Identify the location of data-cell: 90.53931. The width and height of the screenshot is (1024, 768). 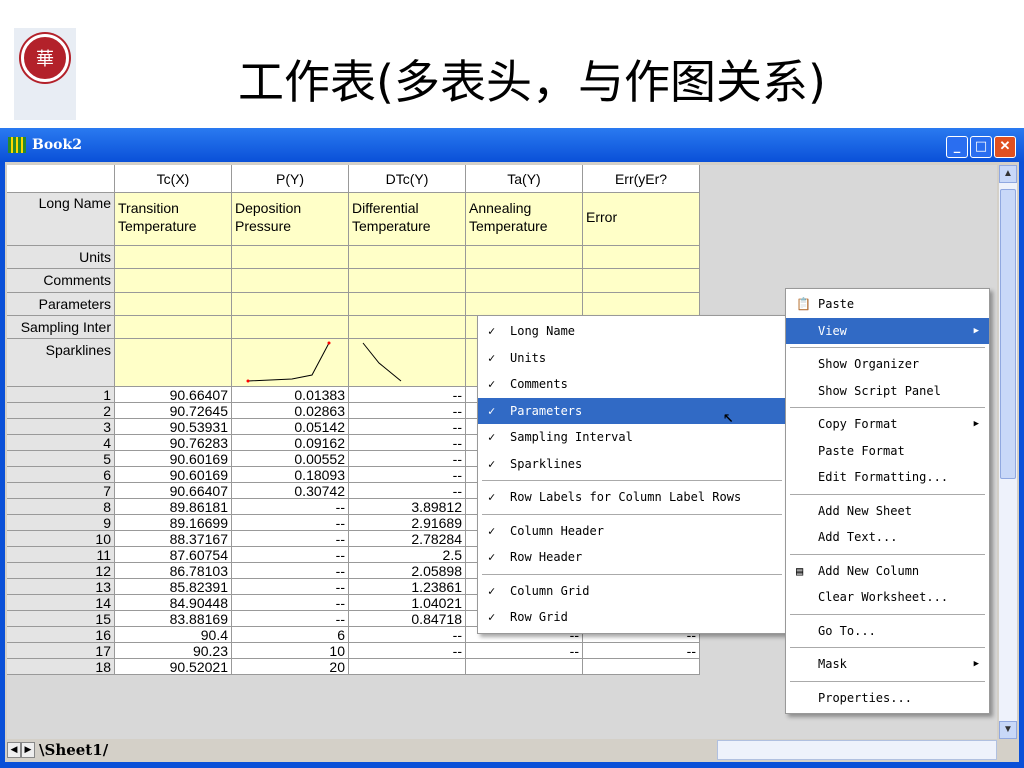
(173, 427).